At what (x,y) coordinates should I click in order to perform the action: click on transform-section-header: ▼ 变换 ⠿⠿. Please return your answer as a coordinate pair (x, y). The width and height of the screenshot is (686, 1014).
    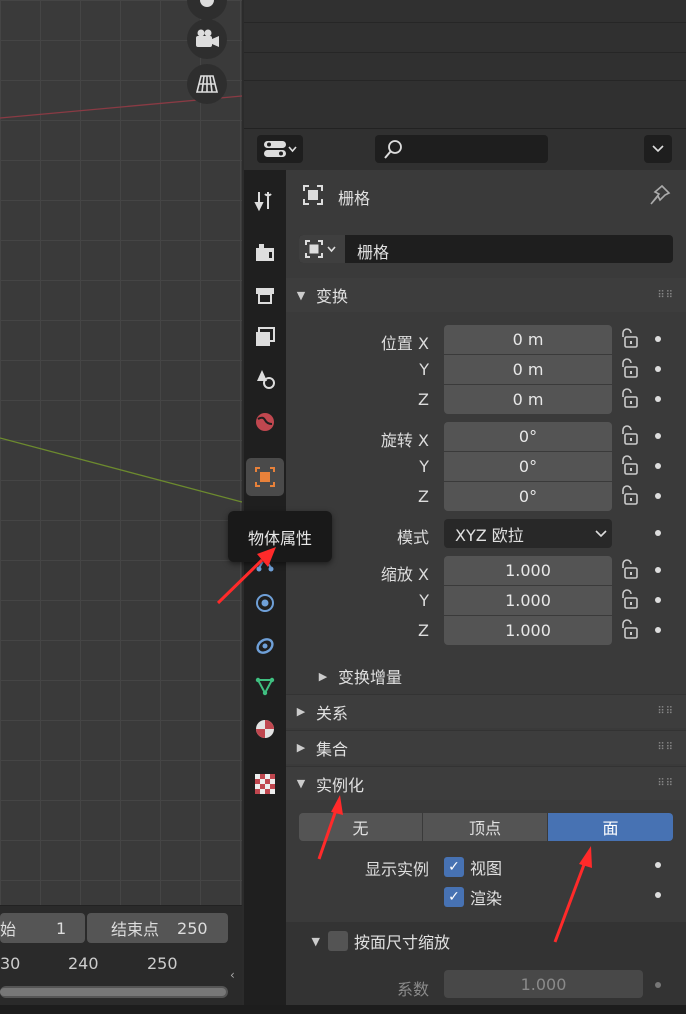
    Looking at the image, I should click on (486, 295).